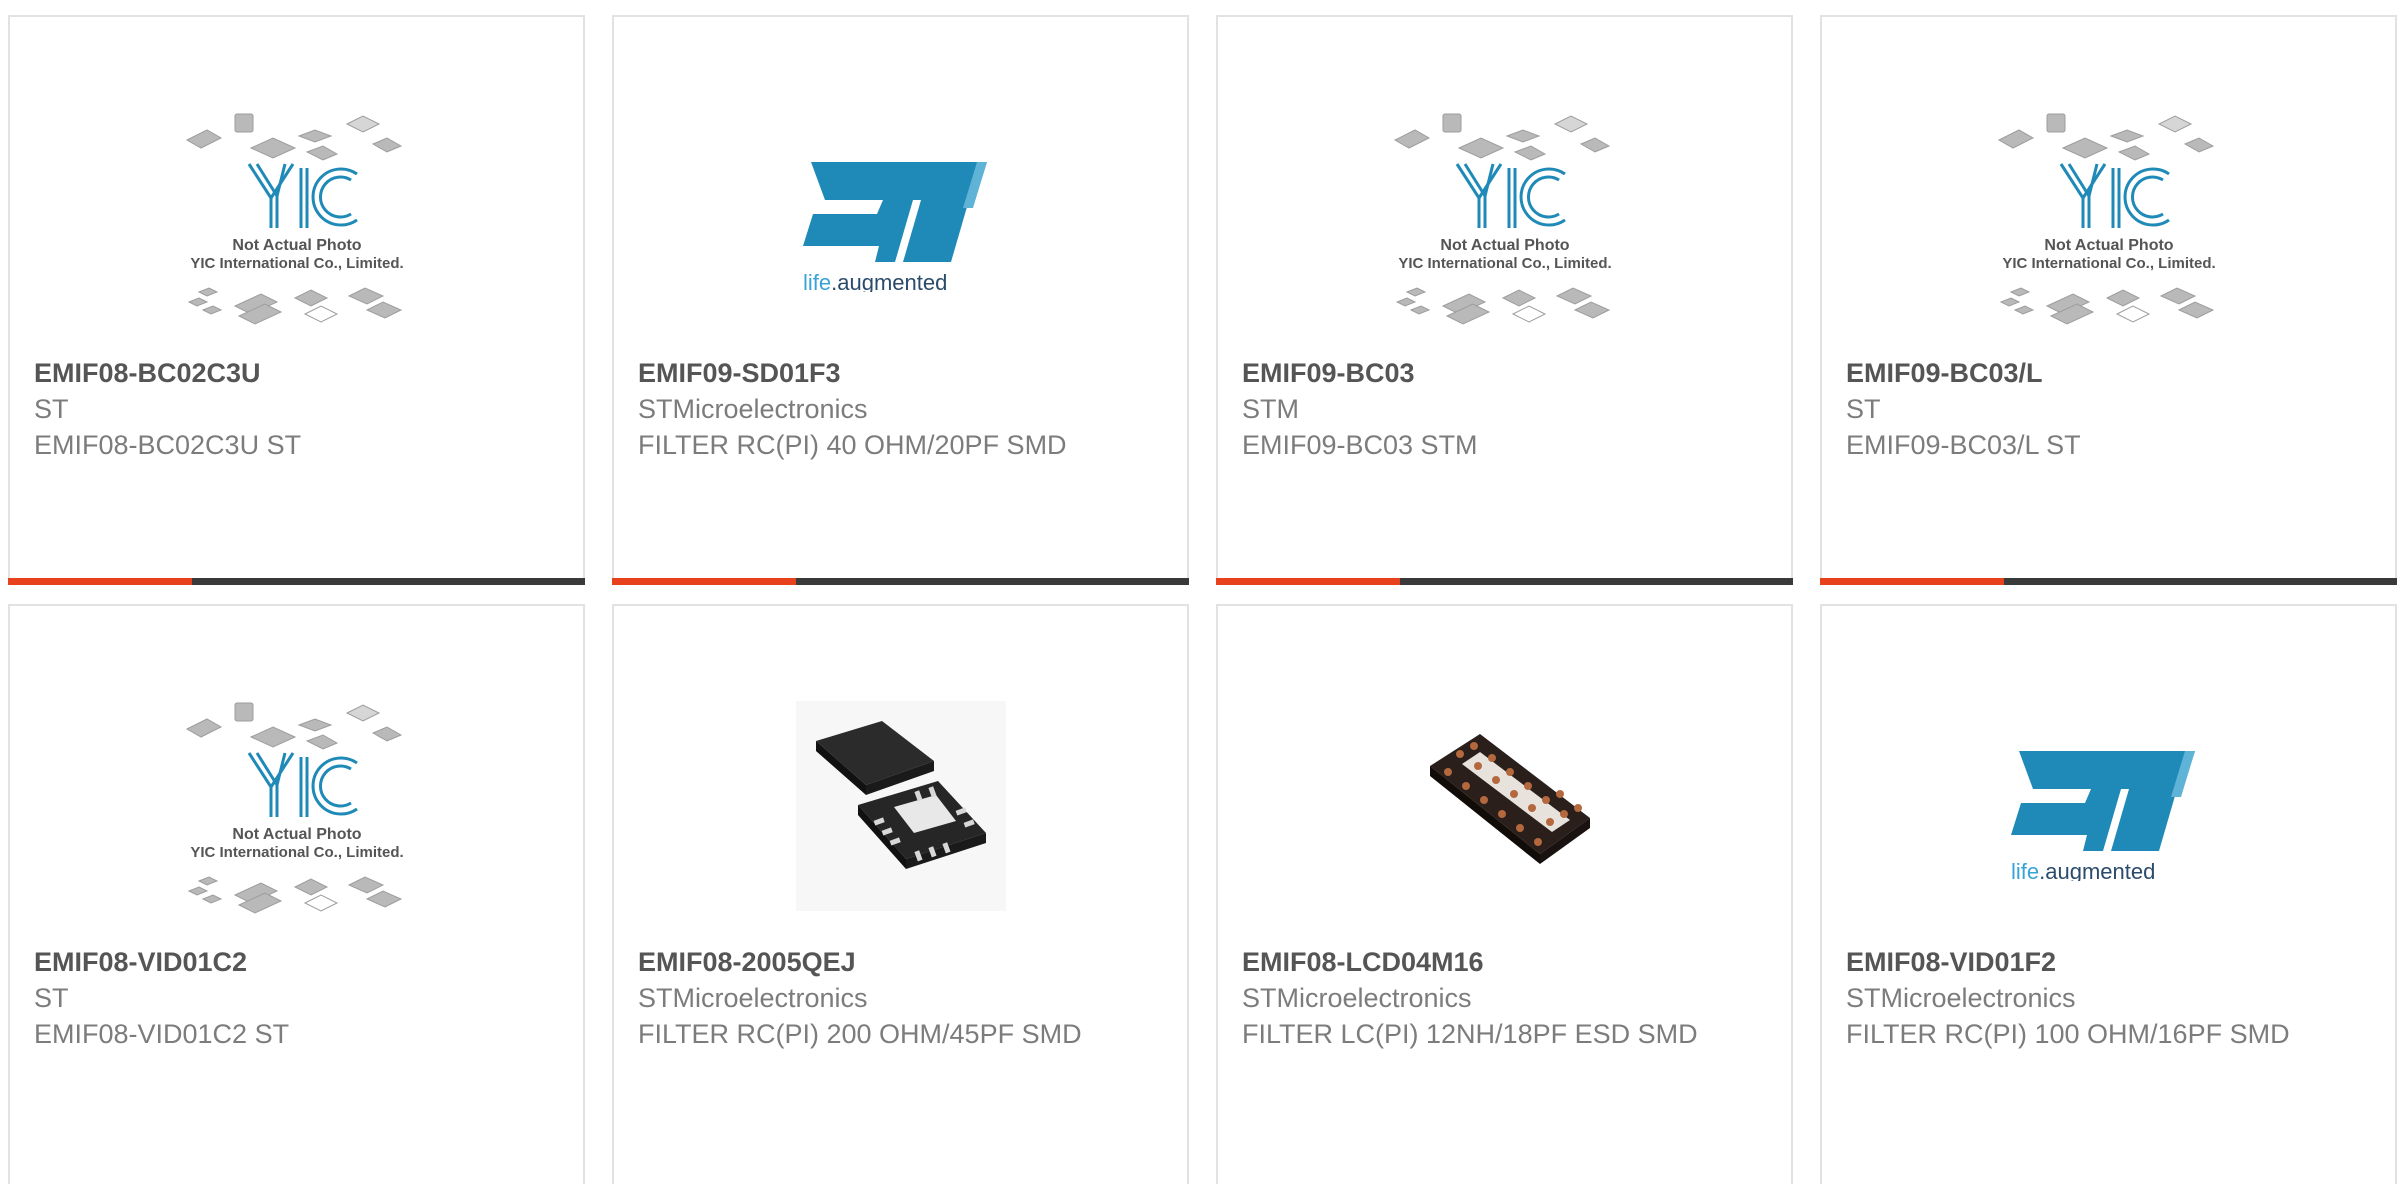  I want to click on qfn-chip-image, so click(900, 806).